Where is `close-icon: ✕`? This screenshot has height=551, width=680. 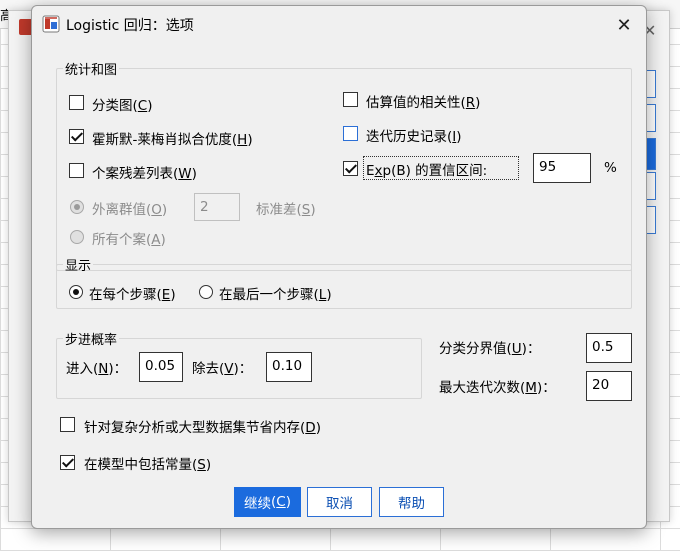 close-icon: ✕ is located at coordinates (624, 25).